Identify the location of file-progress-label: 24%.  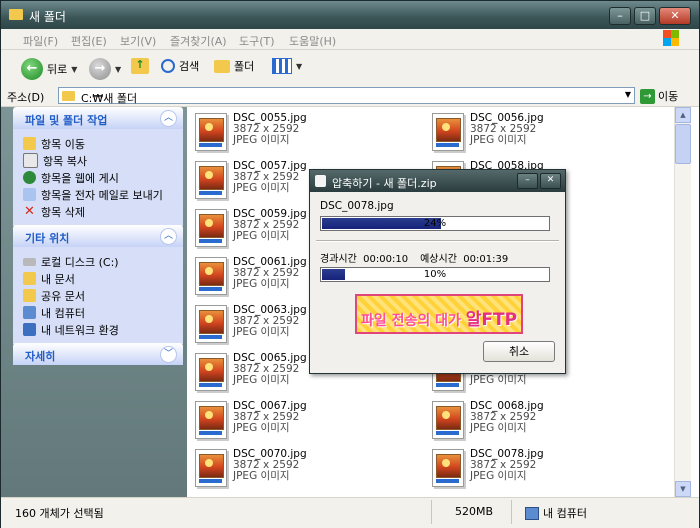
(435, 223).